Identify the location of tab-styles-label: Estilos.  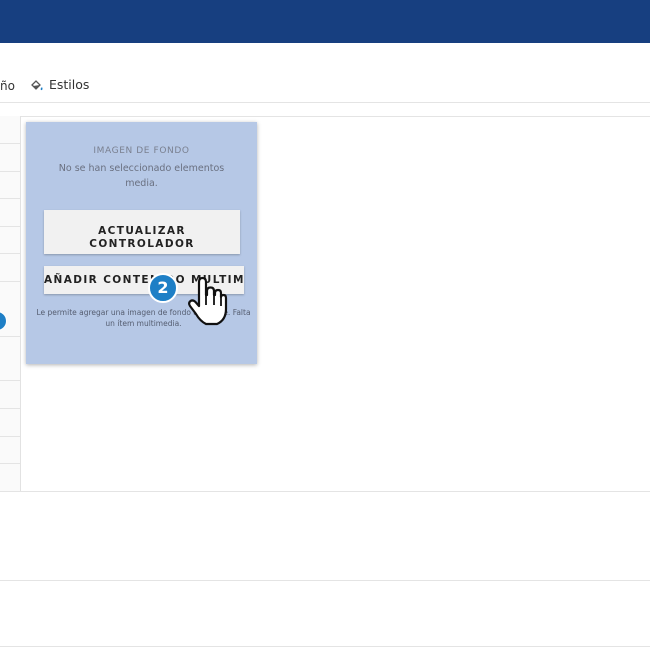
(69, 84).